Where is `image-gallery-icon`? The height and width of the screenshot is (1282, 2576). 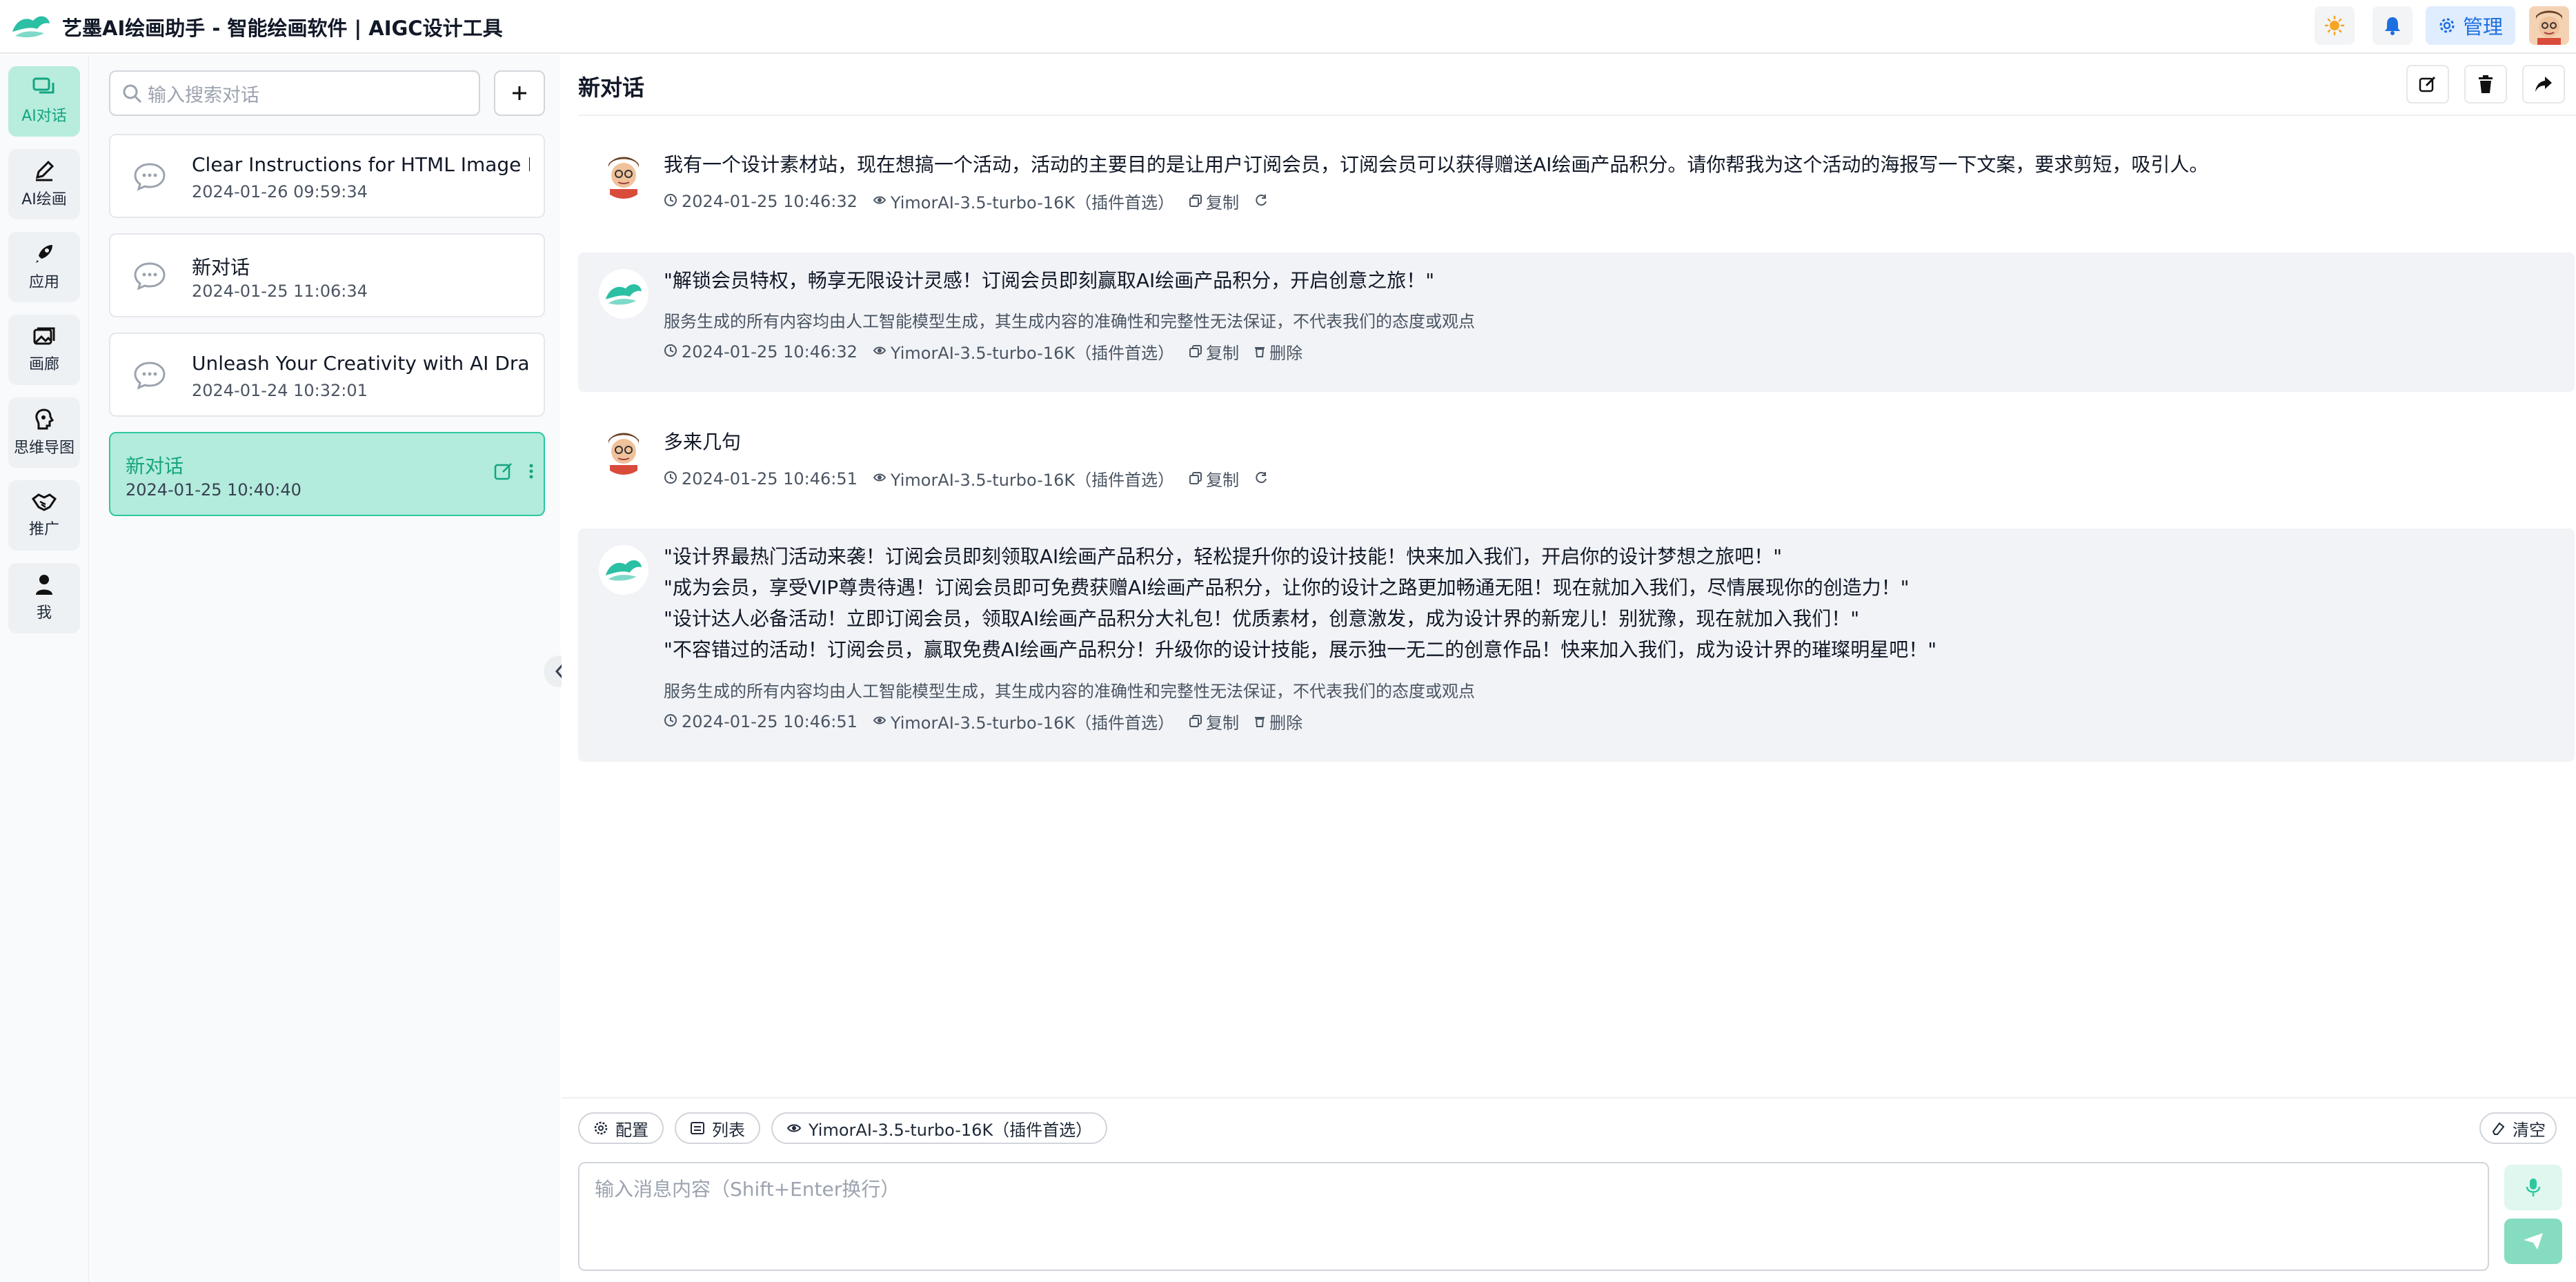 image-gallery-icon is located at coordinates (44, 336).